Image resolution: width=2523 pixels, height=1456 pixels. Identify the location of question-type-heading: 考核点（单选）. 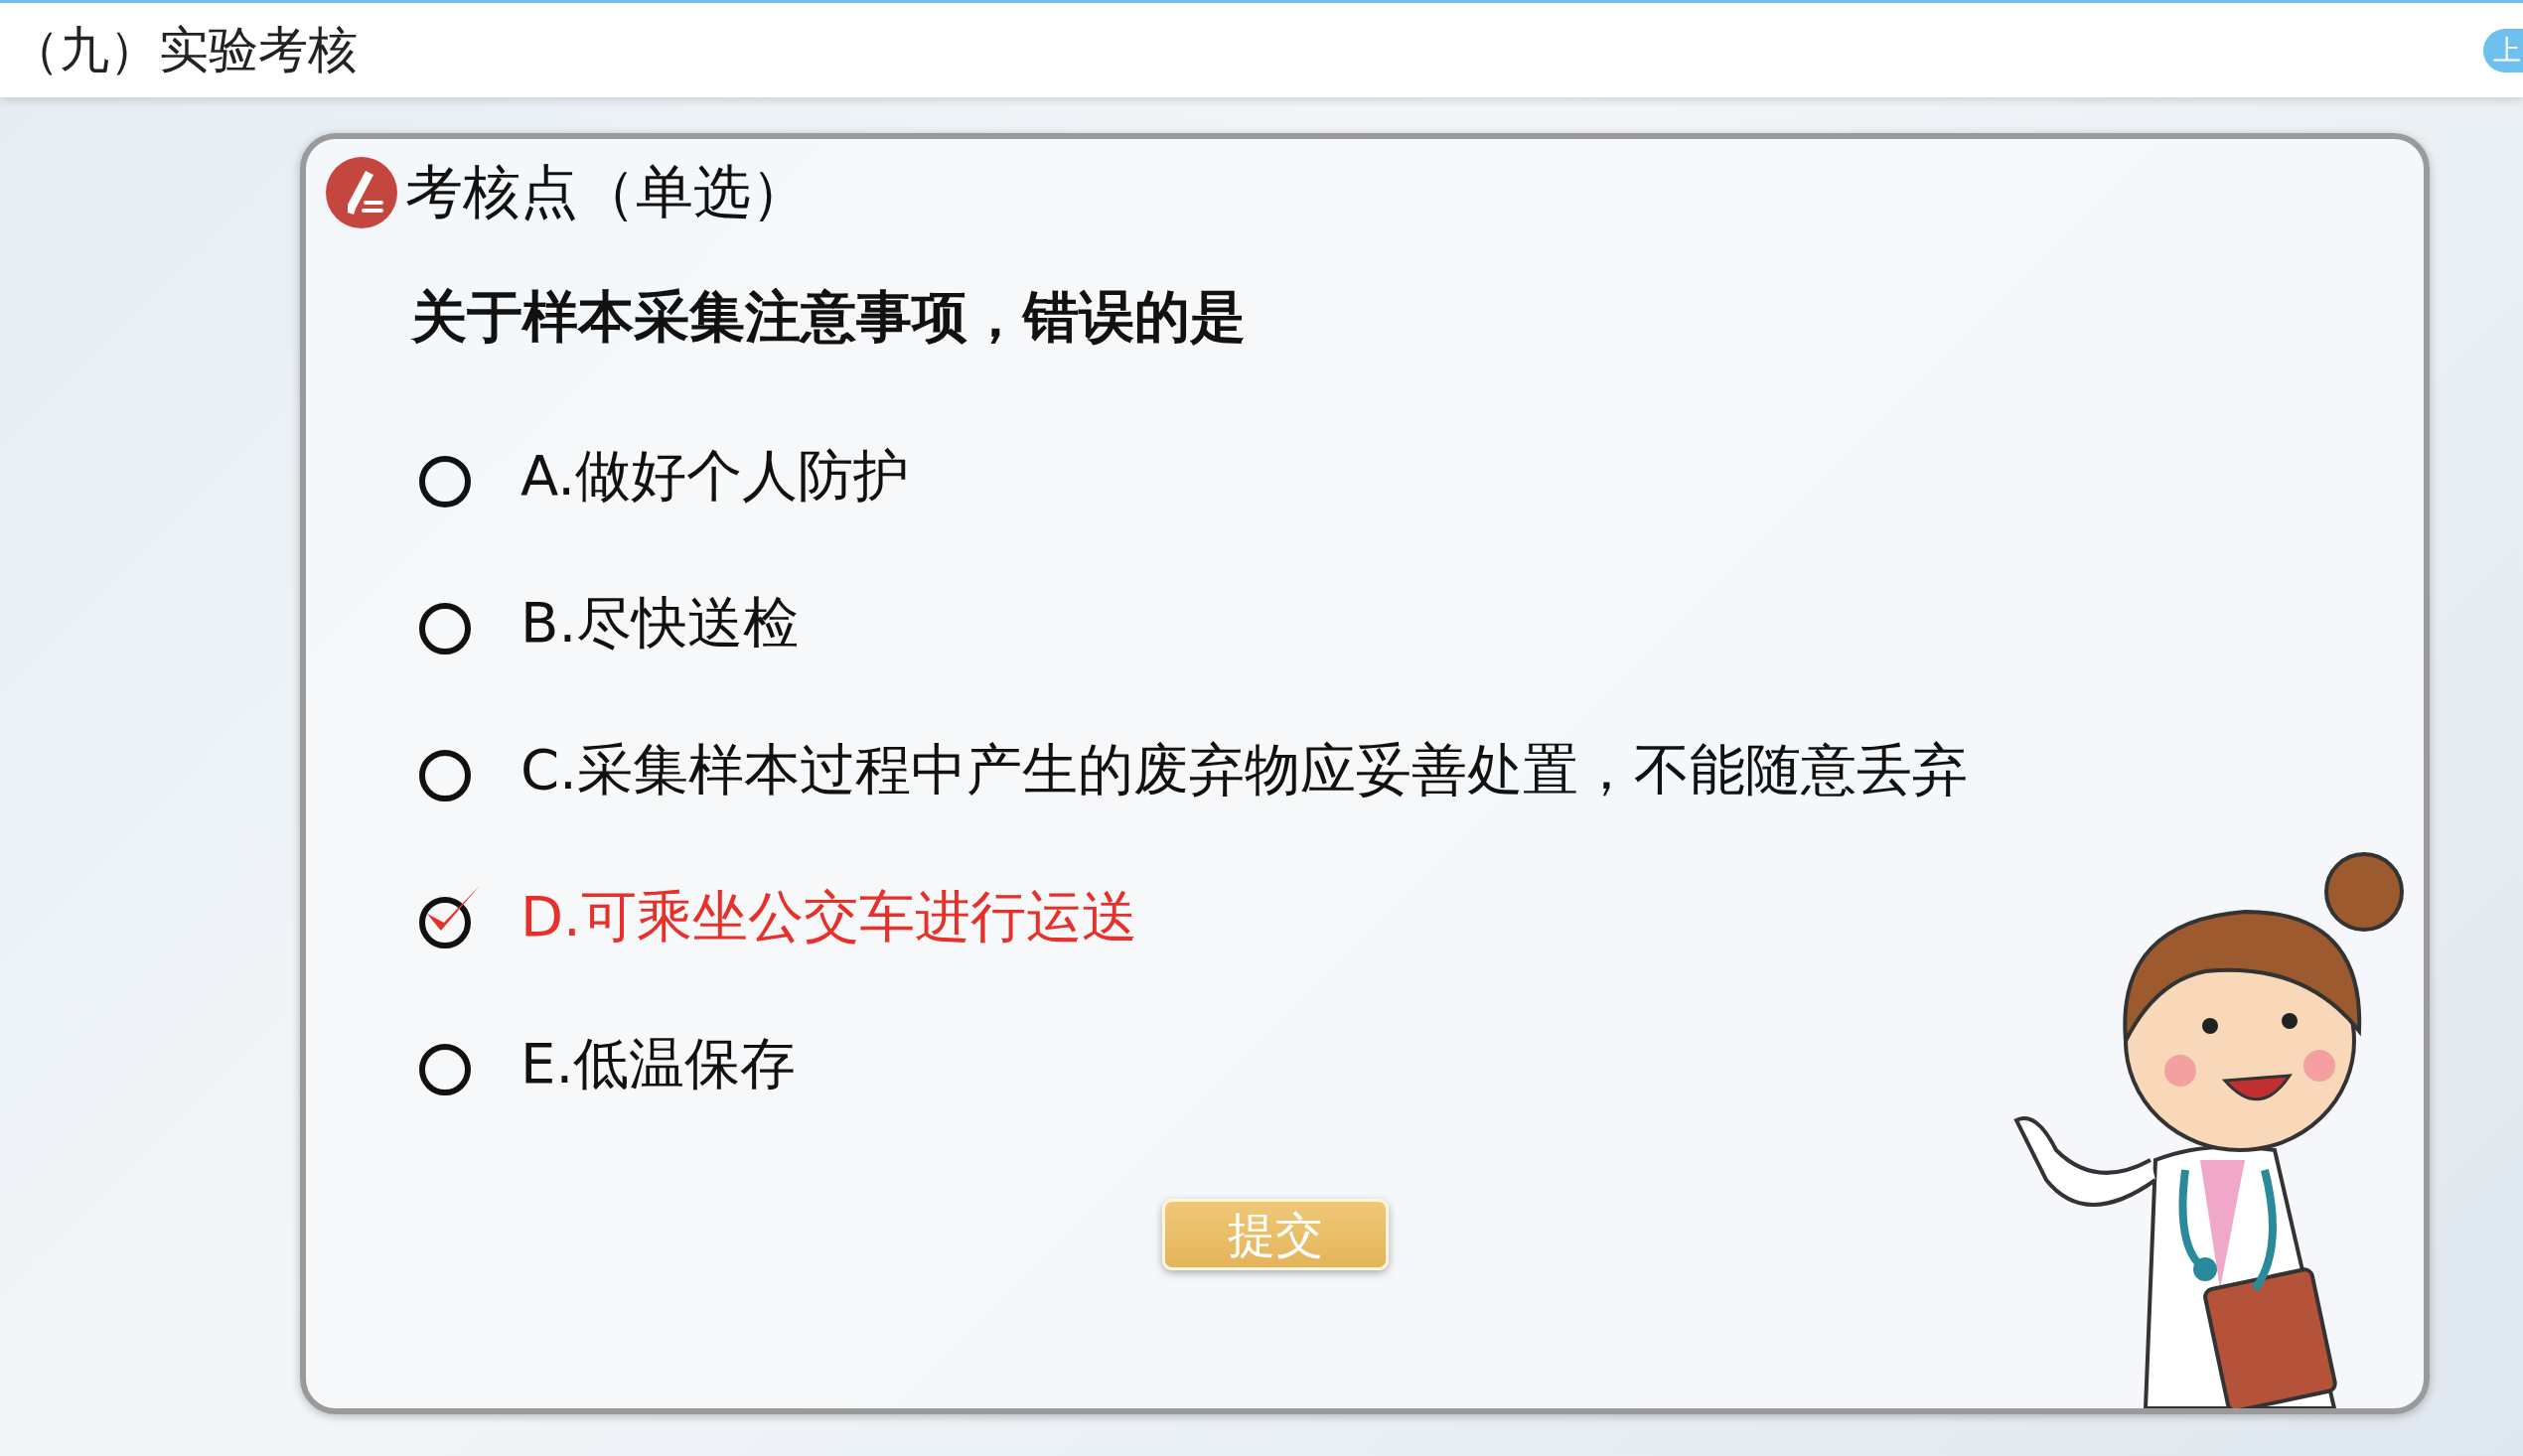
(607, 192).